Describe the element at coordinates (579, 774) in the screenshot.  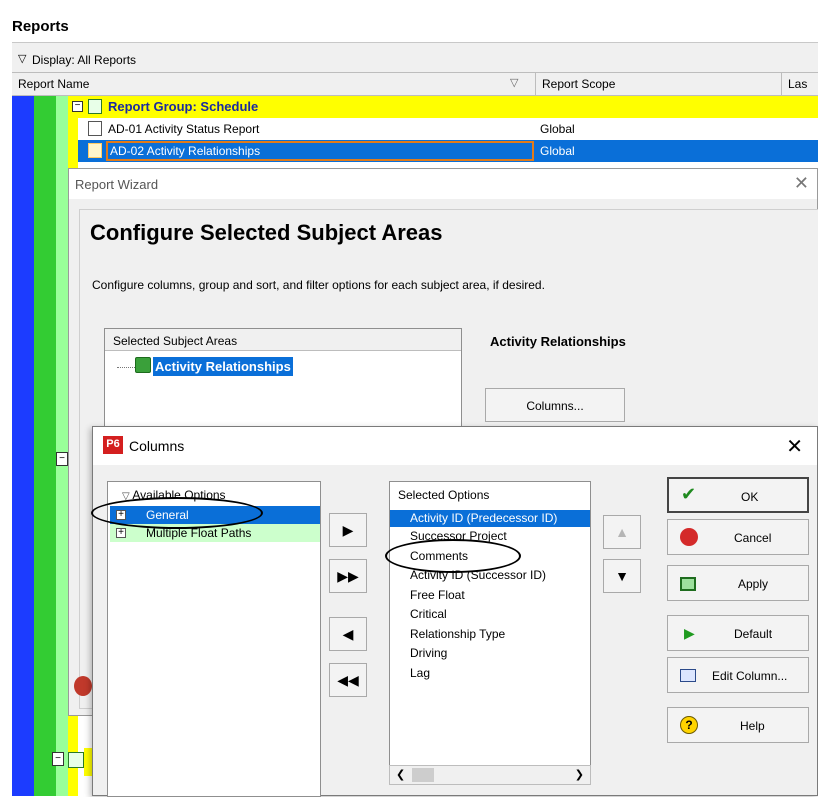
I see `scroll-right-icon: ❯` at that location.